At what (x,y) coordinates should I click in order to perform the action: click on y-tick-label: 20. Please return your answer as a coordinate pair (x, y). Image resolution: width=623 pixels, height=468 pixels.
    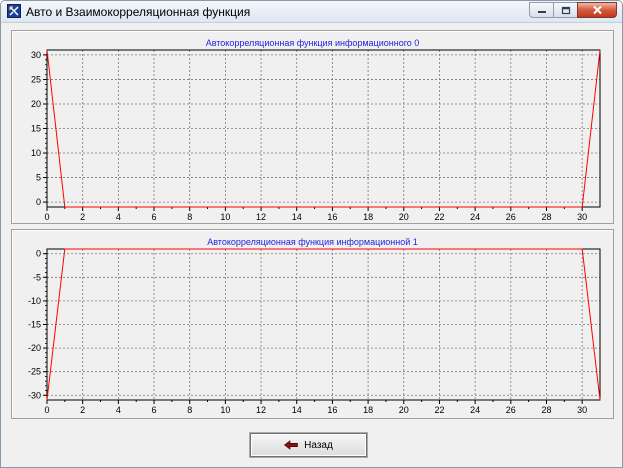
    Looking at the image, I should click on (36, 104).